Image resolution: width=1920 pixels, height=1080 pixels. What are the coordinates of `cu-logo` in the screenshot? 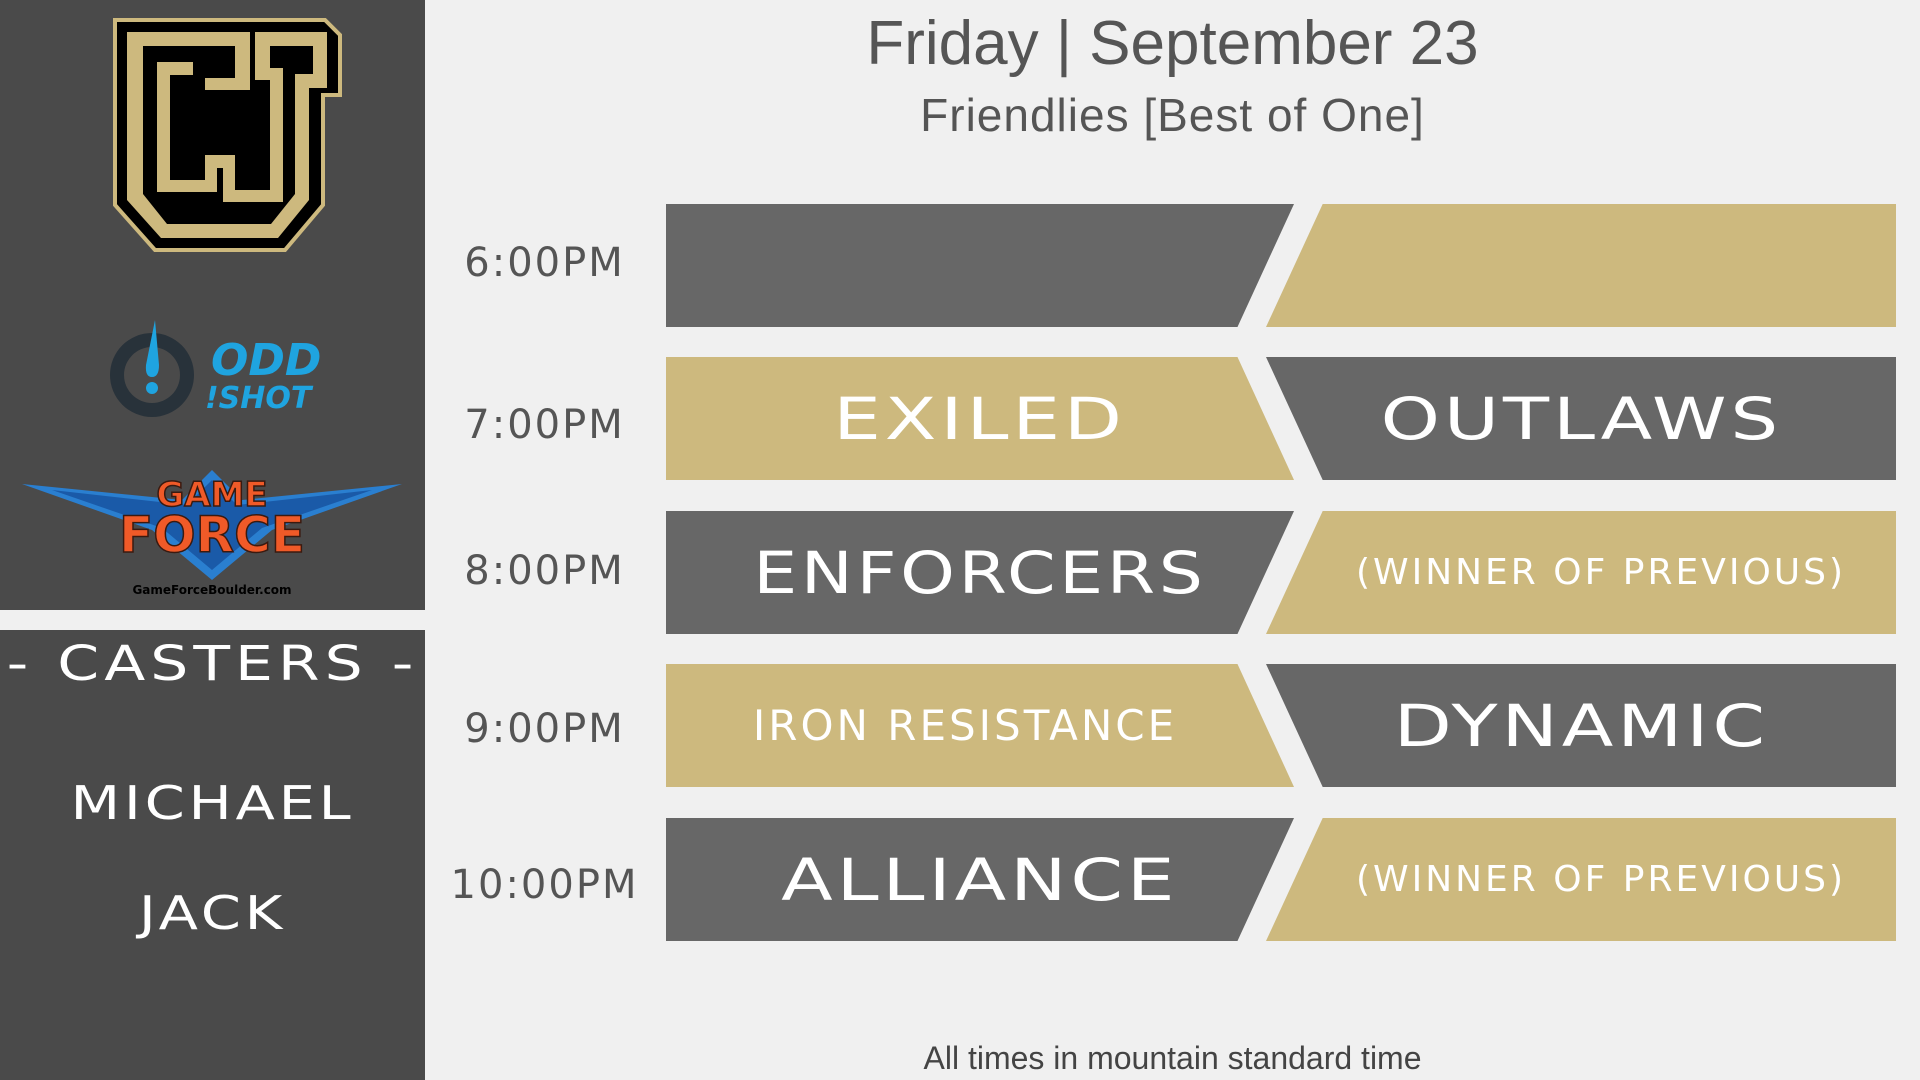 It's located at (227, 135).